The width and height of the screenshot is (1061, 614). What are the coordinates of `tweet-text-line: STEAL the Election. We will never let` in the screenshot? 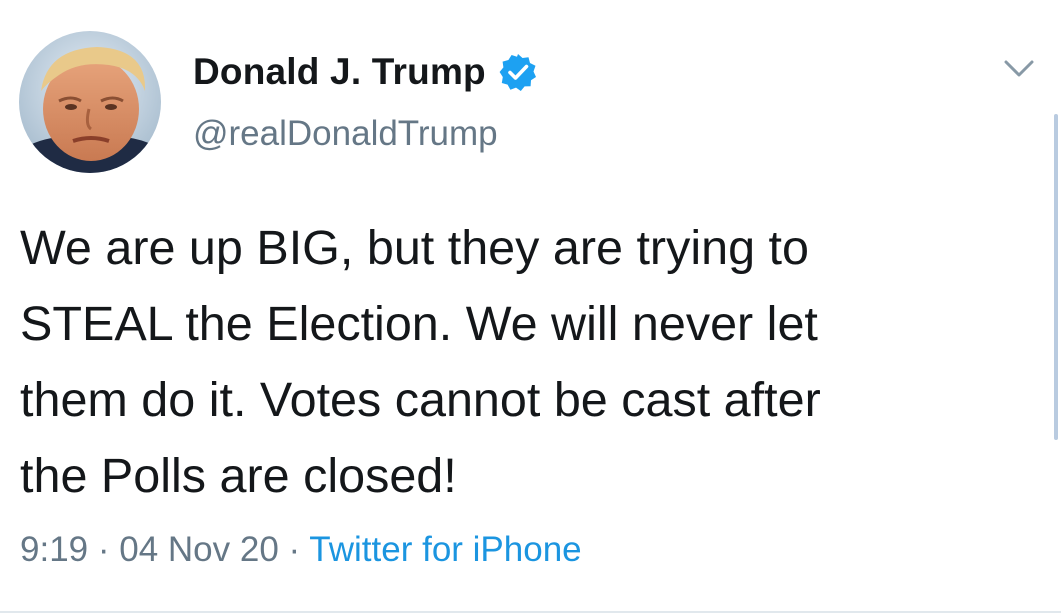 It's located at (419, 324).